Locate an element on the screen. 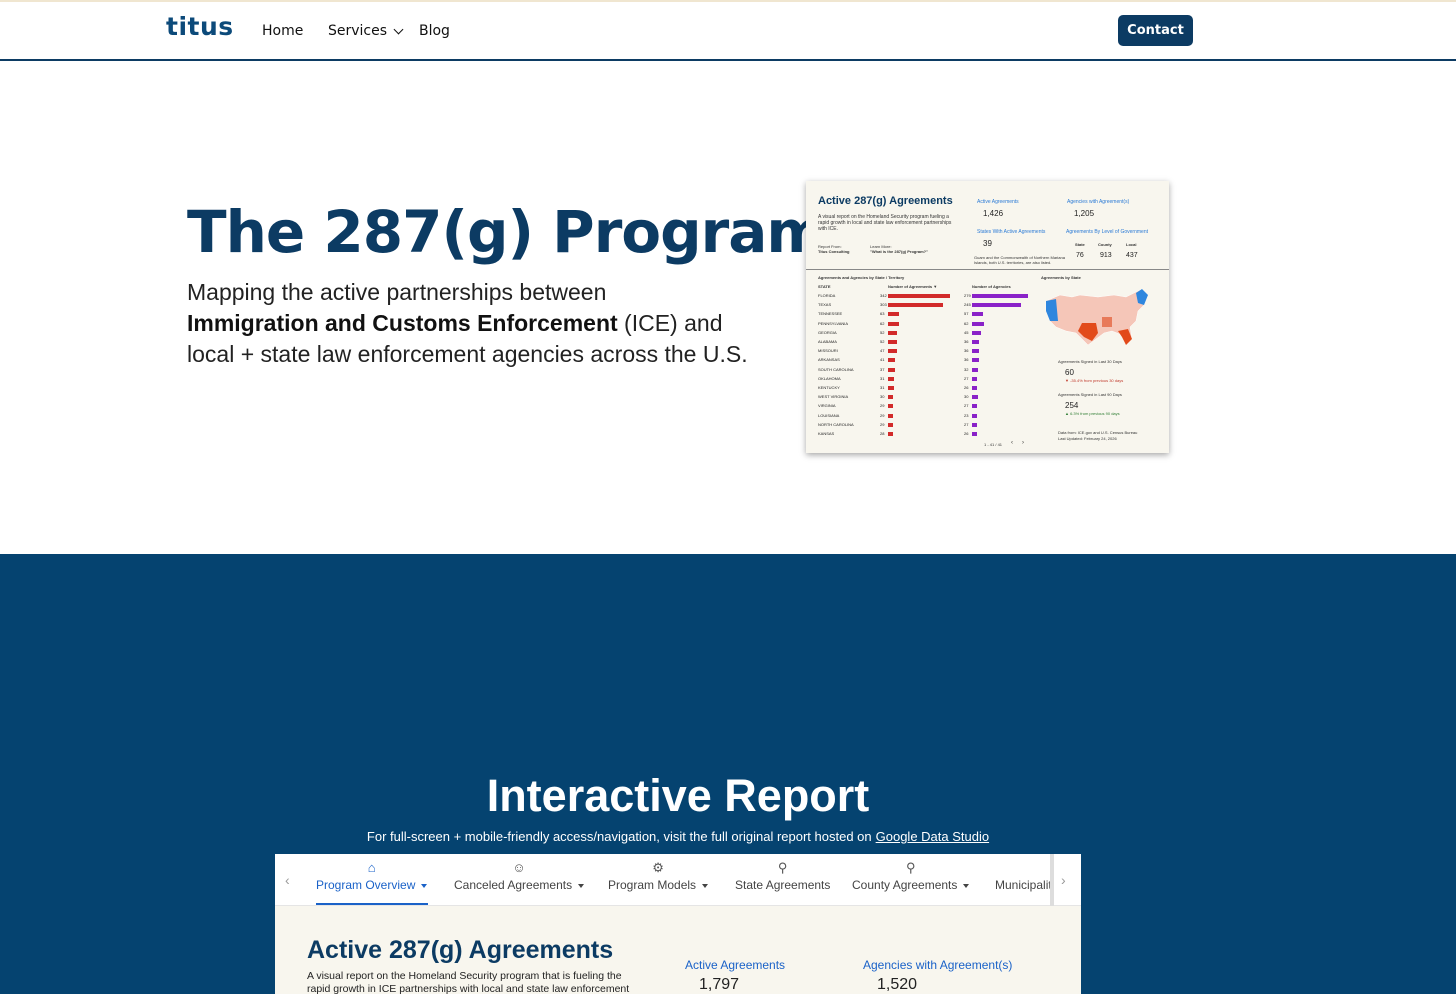  us-map-icon is located at coordinates (1097, 317).